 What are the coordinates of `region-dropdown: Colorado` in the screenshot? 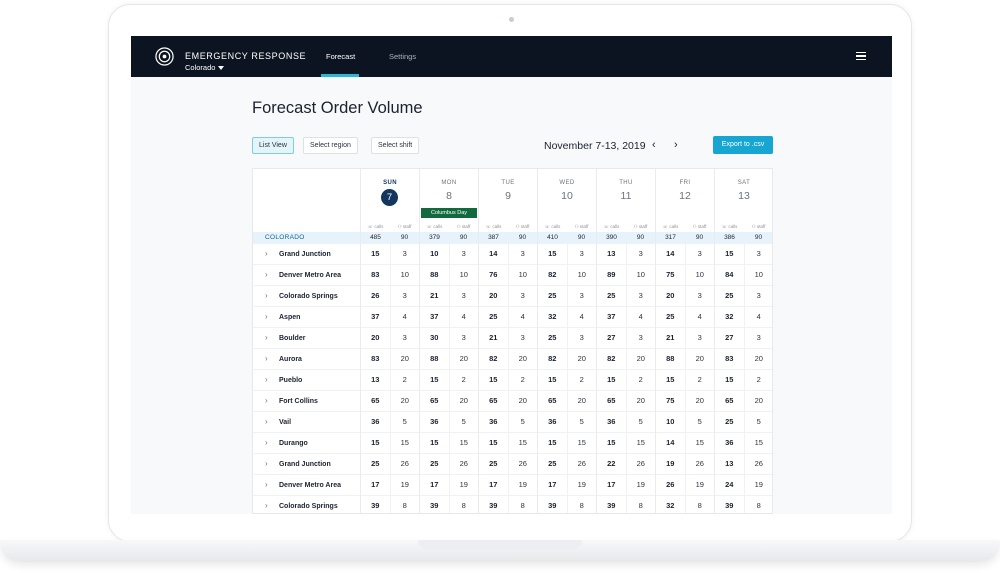 It's located at (205, 67).